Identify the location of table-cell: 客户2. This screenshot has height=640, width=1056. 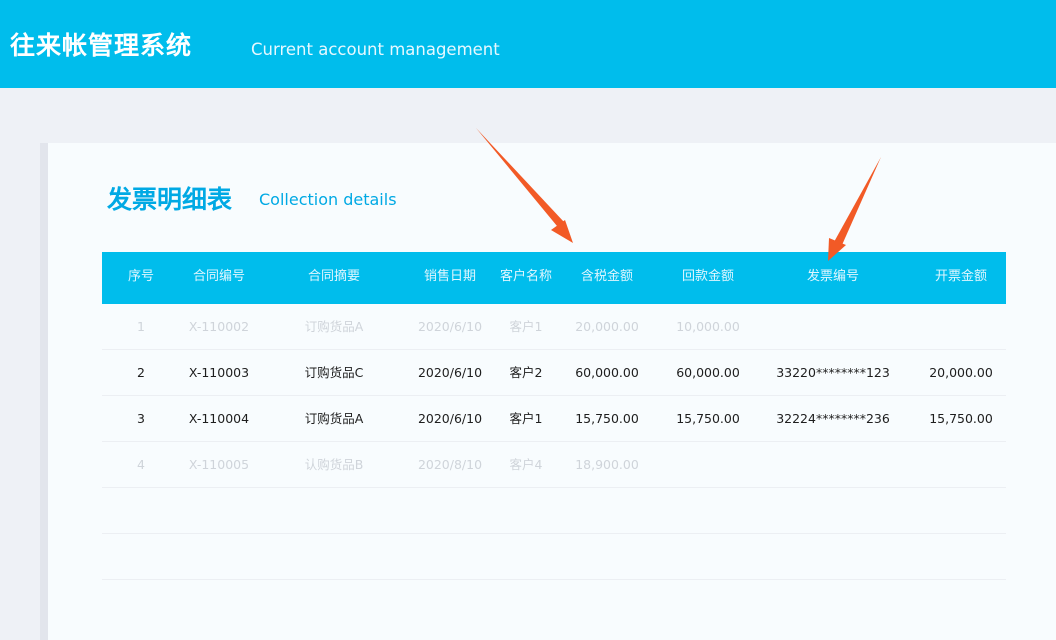
(526, 372).